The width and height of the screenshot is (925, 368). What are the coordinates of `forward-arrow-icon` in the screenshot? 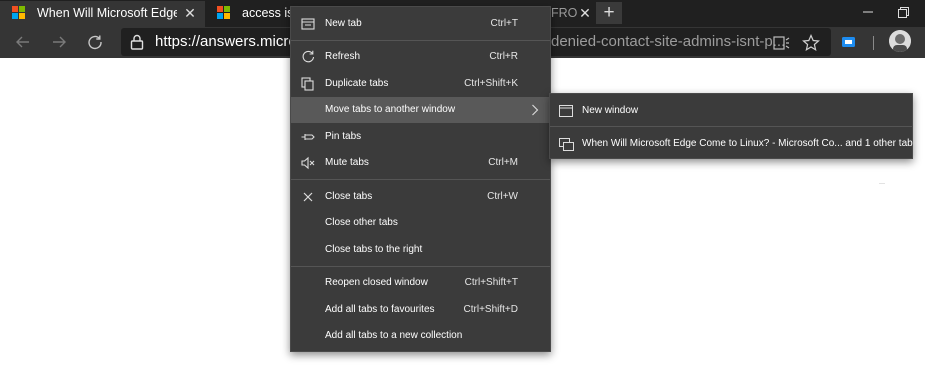 It's located at (59, 42).